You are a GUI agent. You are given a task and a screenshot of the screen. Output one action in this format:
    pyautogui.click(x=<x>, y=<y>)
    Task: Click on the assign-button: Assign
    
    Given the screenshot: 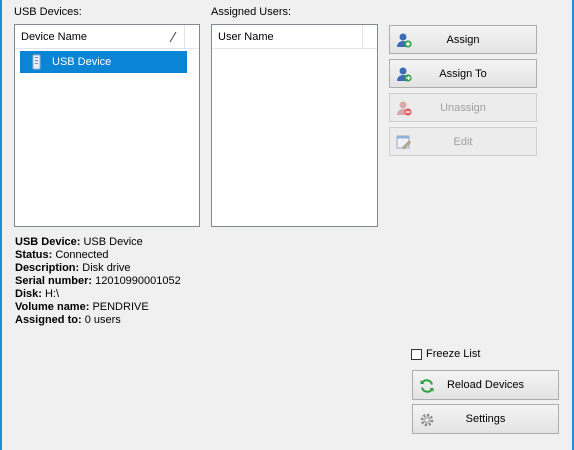 What is the action you would take?
    pyautogui.click(x=463, y=39)
    